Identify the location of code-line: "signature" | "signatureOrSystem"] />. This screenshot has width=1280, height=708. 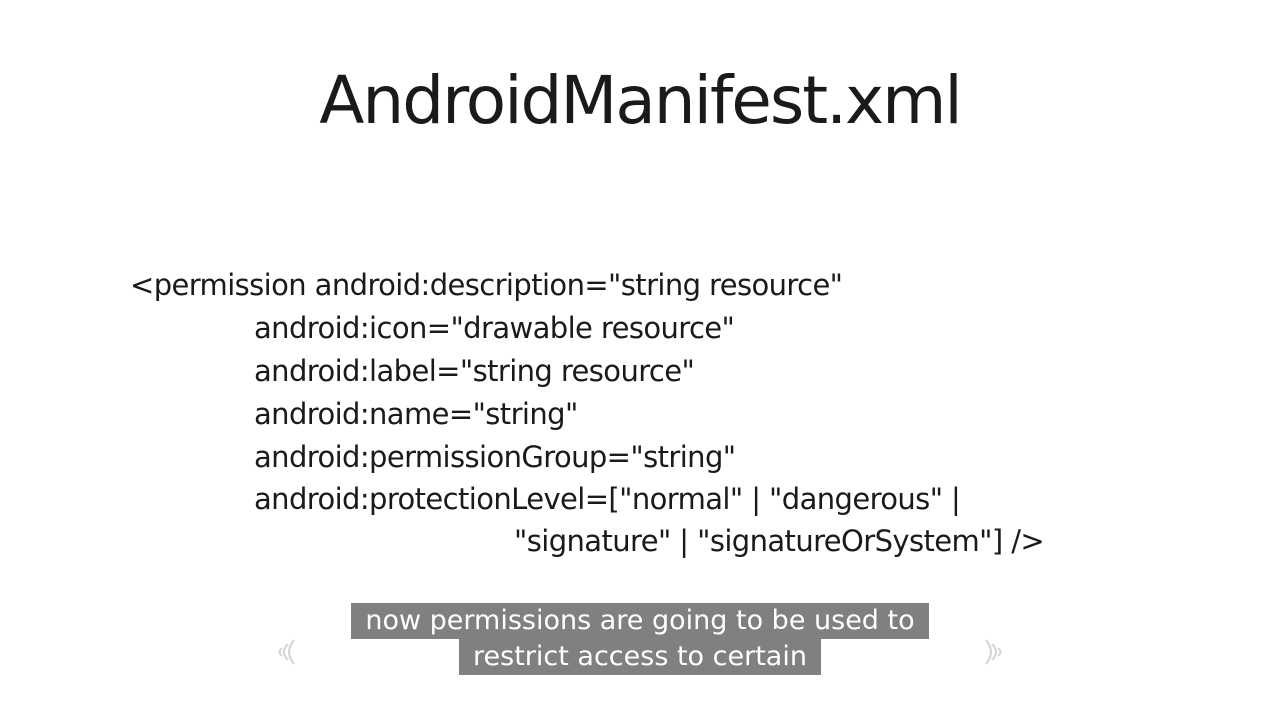
(779, 541).